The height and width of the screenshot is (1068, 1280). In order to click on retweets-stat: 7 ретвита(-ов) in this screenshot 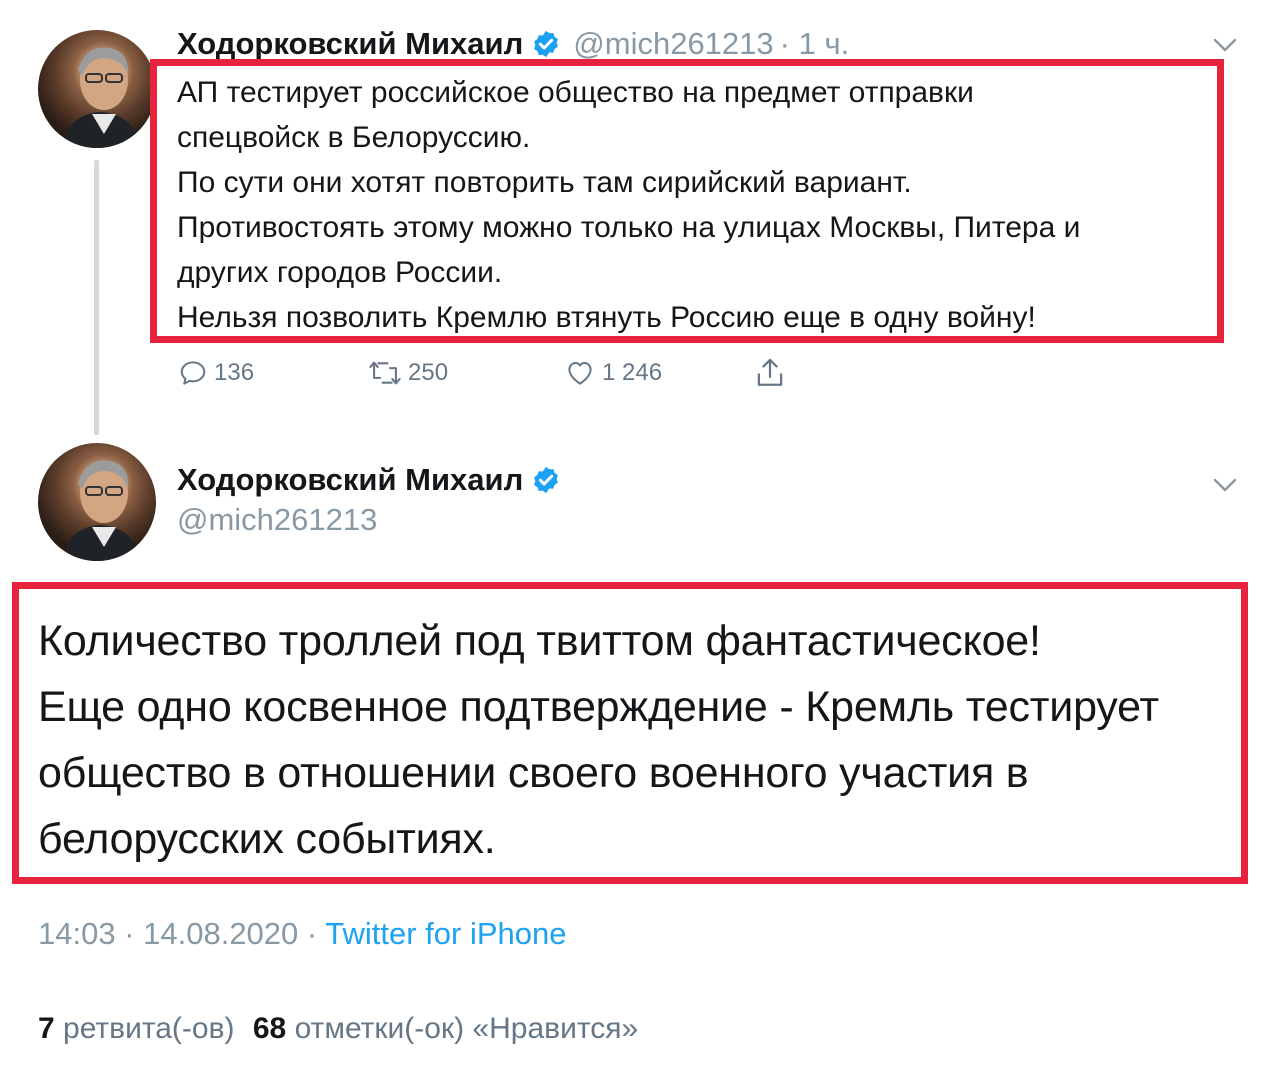, I will do `click(136, 1028)`.